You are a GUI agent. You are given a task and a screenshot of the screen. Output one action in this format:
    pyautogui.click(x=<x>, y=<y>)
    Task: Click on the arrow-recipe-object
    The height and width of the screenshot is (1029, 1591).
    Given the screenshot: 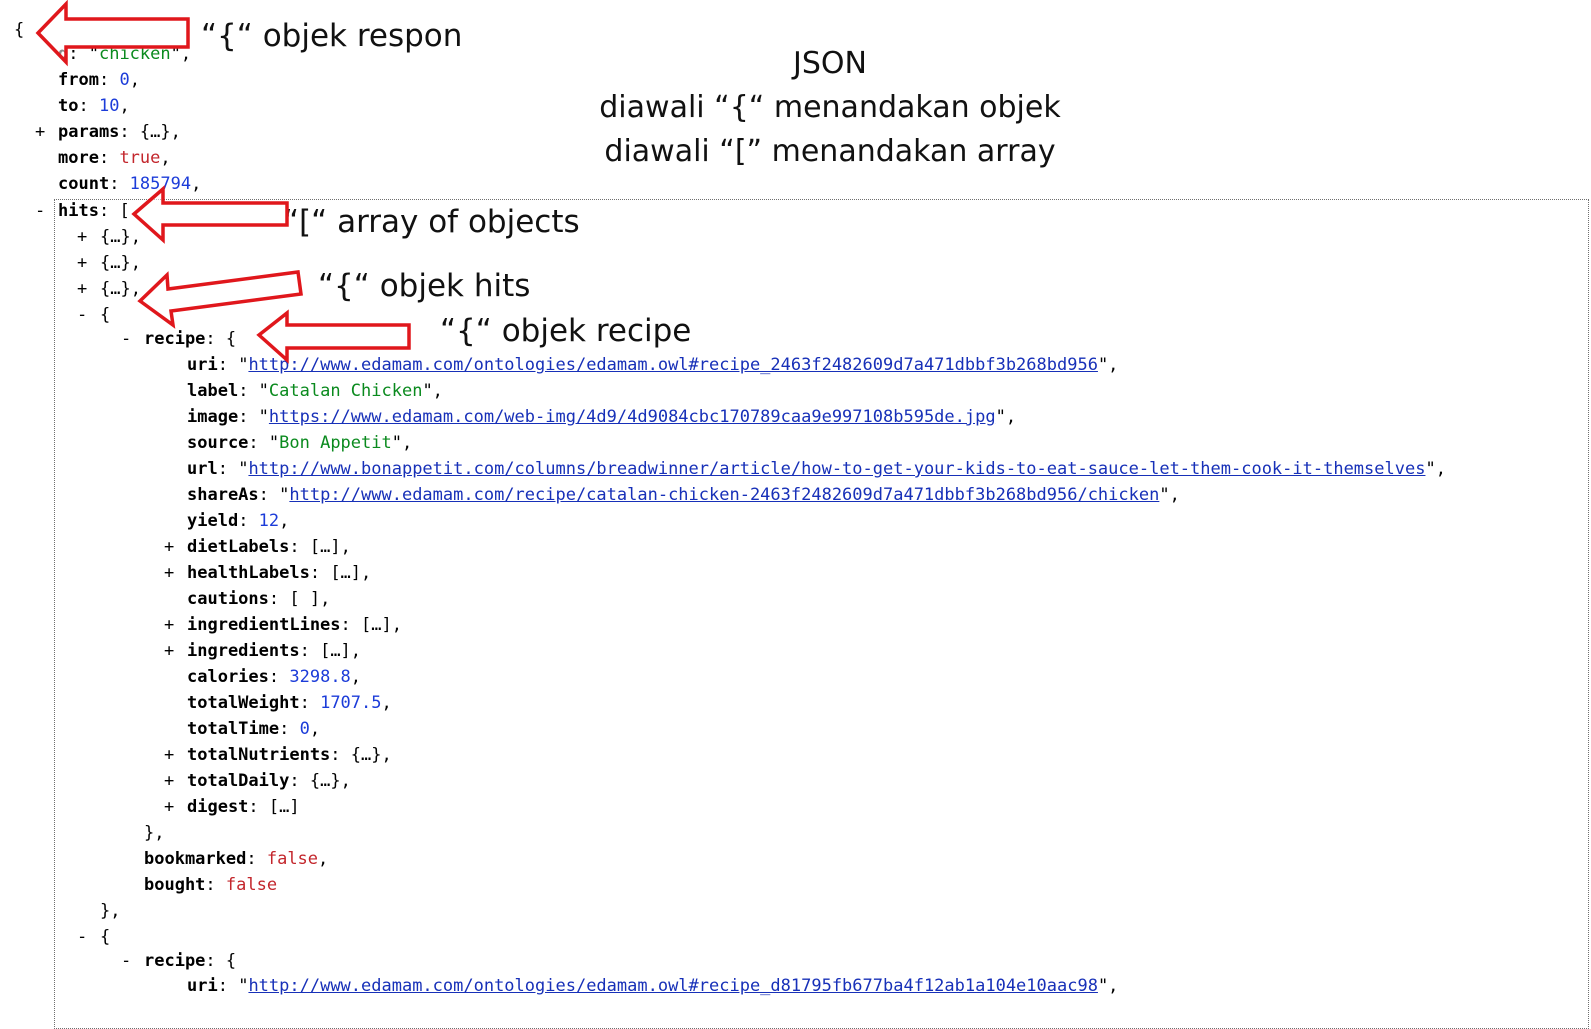 What is the action you would take?
    pyautogui.click(x=333, y=336)
    